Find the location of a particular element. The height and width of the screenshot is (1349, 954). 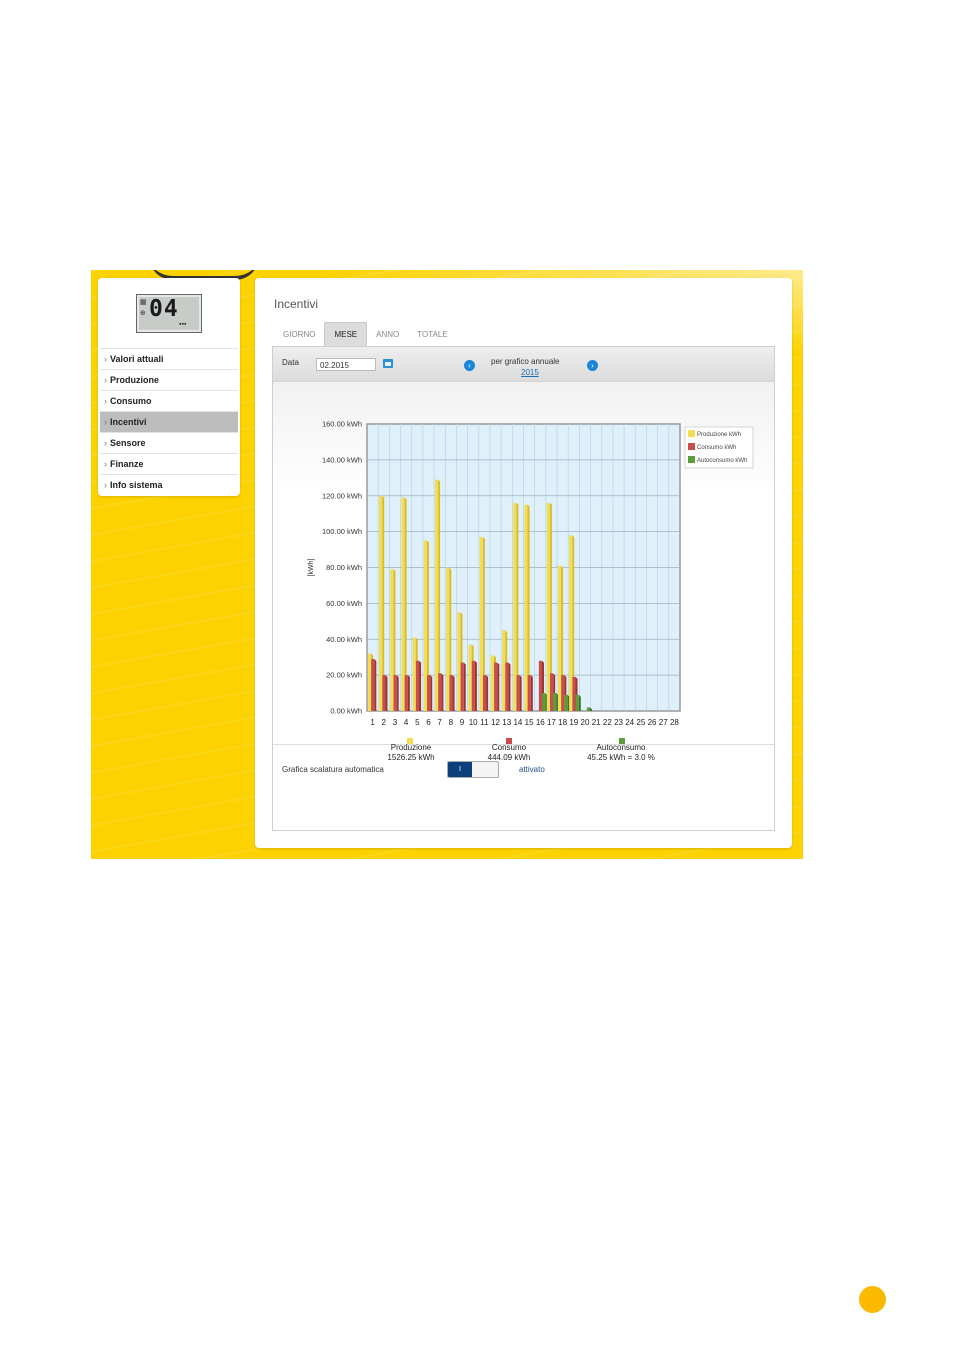

totals-autoconsumo: Autoconsumo 45.25 kWh = 3.0 % is located at coordinates (621, 753).